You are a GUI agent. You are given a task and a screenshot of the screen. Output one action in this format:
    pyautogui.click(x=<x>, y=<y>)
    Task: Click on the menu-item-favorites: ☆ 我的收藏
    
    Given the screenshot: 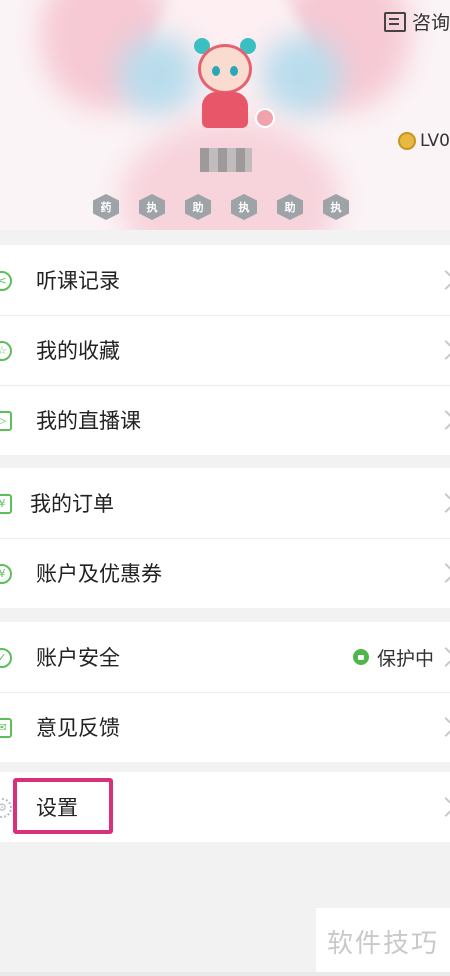 What is the action you would take?
    pyautogui.click(x=225, y=350)
    